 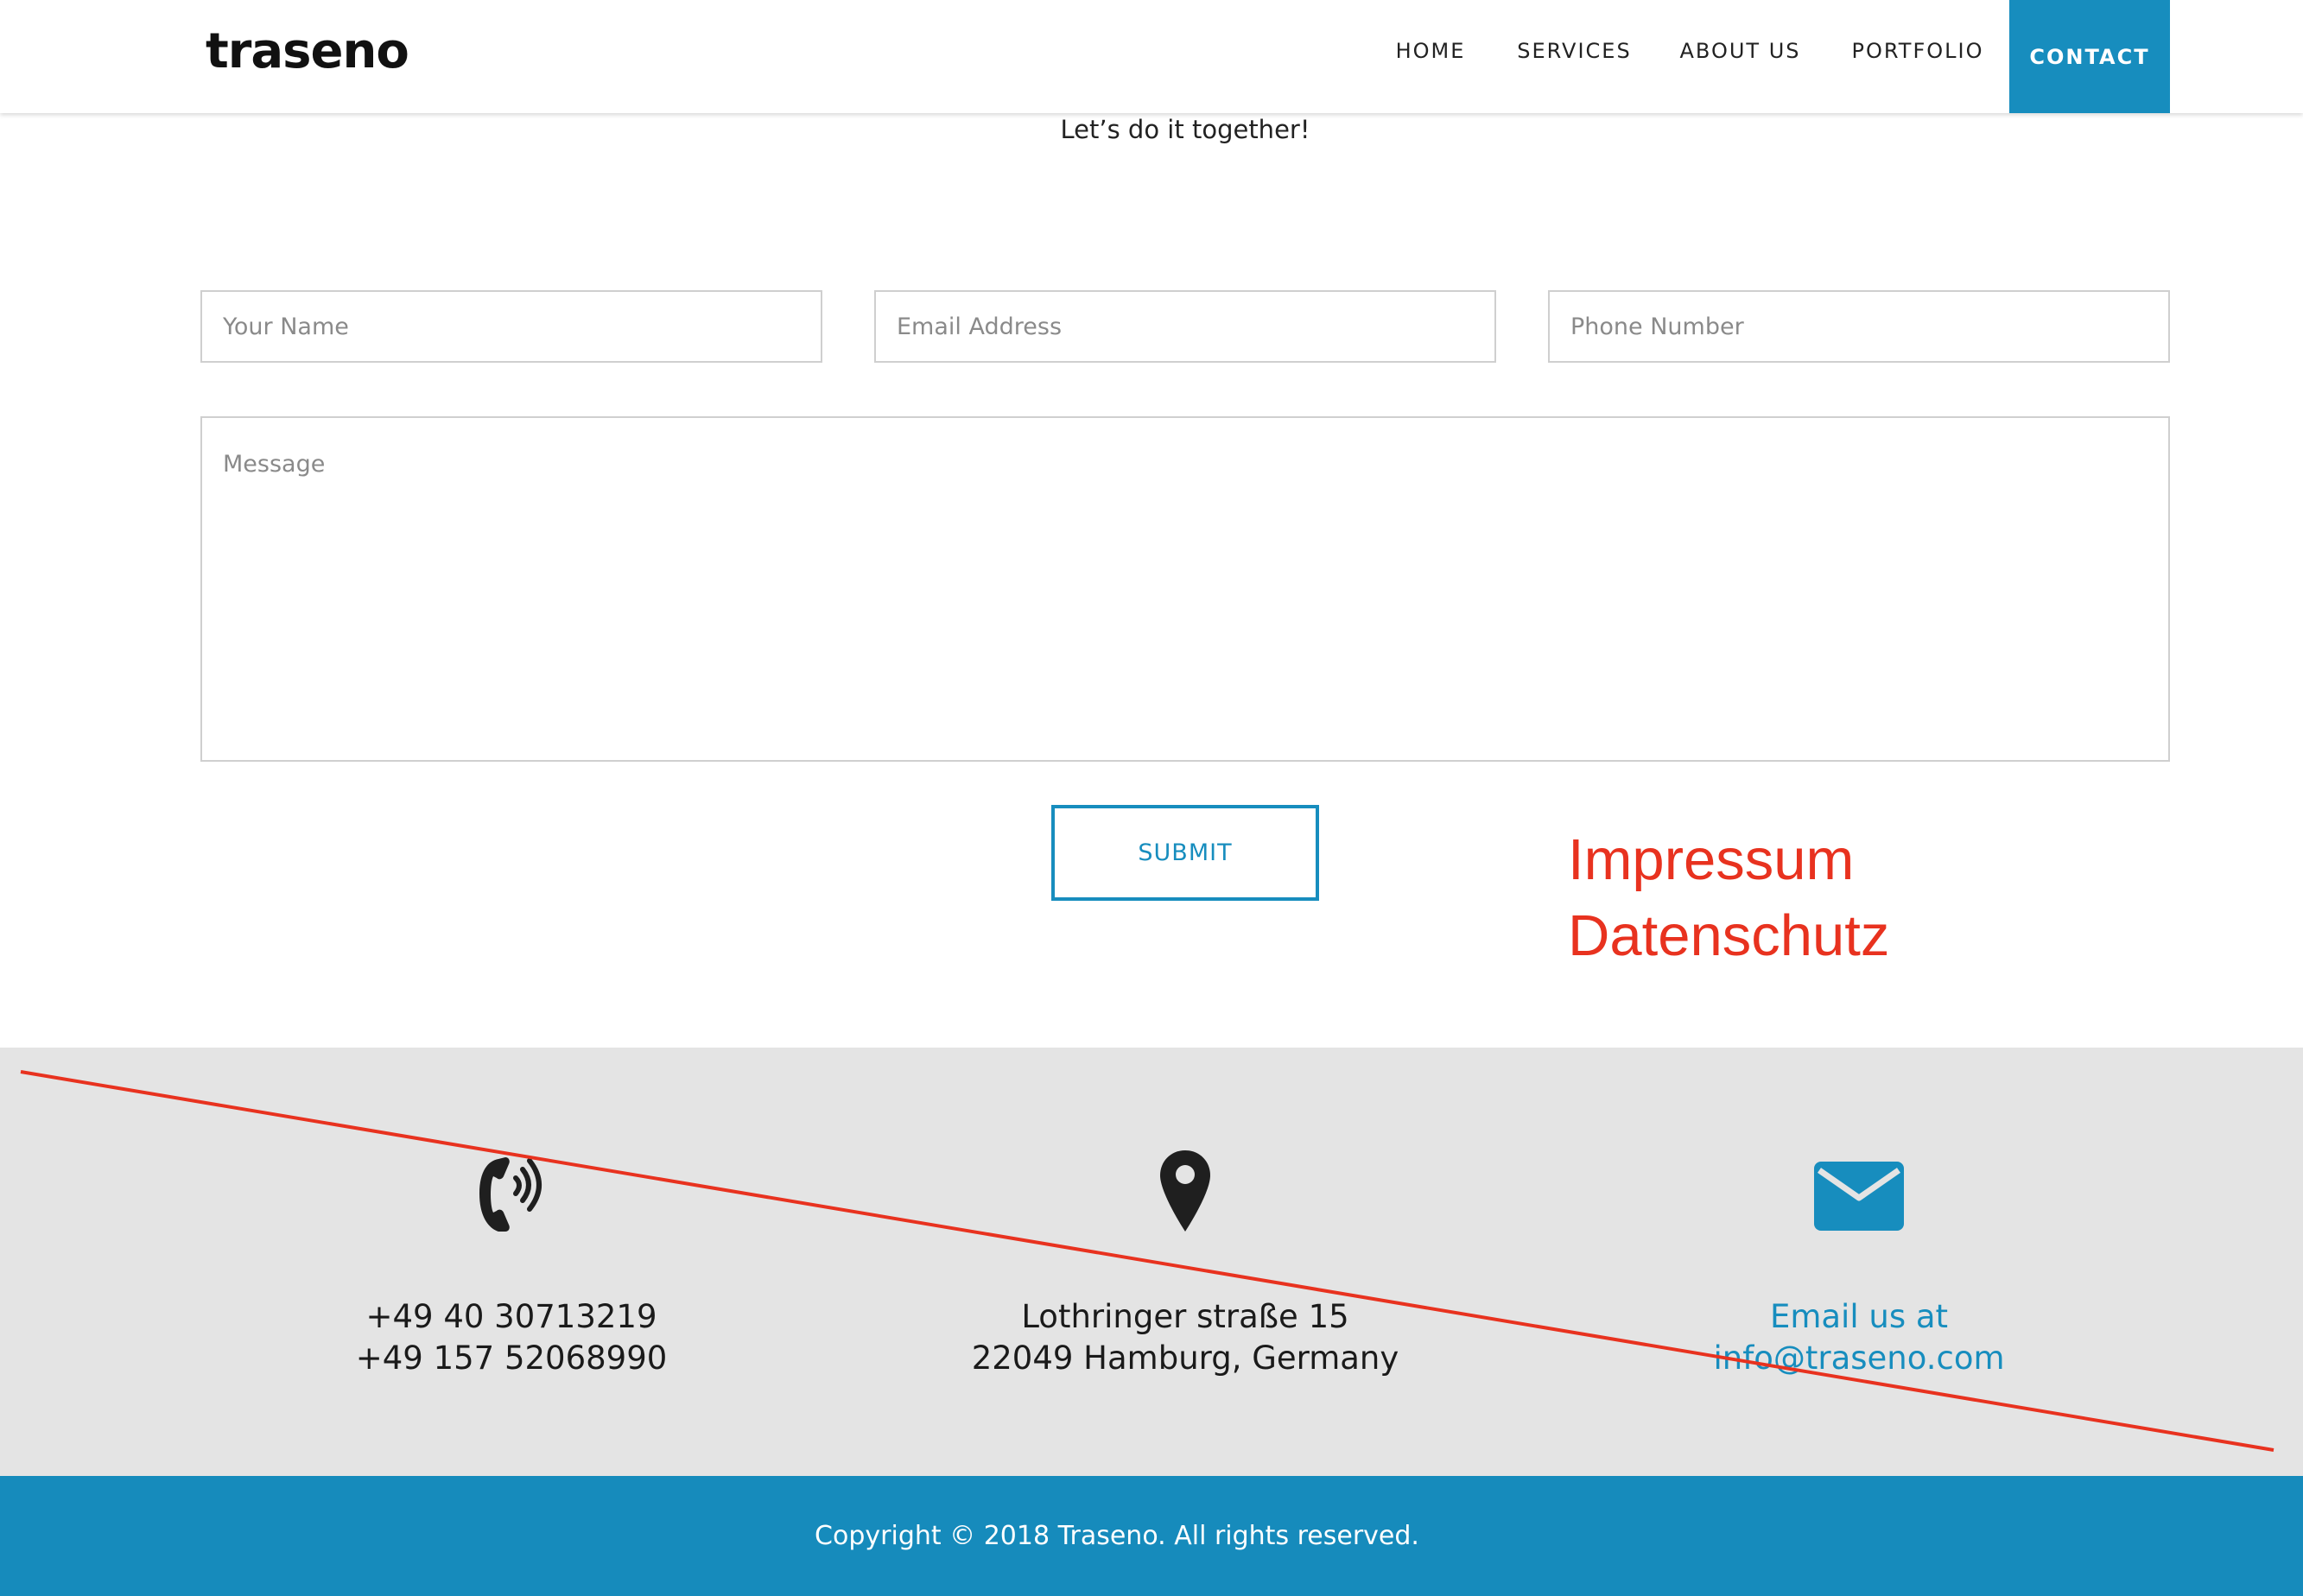 What do you see at coordinates (1185, 1316) in the screenshot?
I see `address-line-1: Lothringer straße 15` at bounding box center [1185, 1316].